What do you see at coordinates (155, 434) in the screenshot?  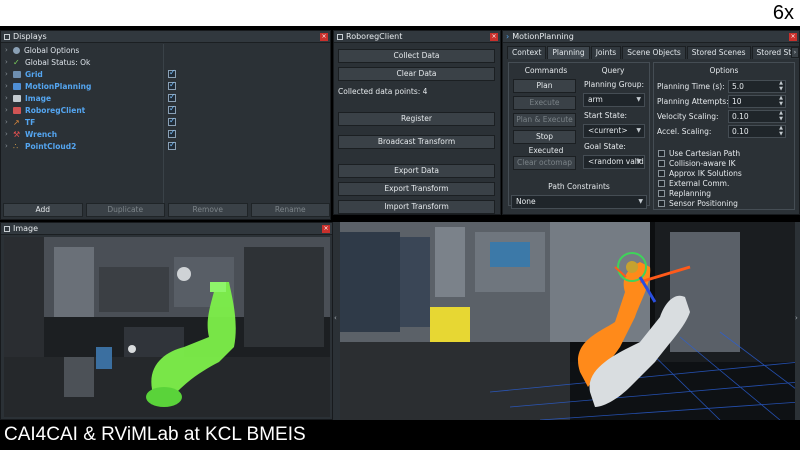 I see `lab-caption: CAI4CAI & RViMLab at KCL BMEIS` at bounding box center [155, 434].